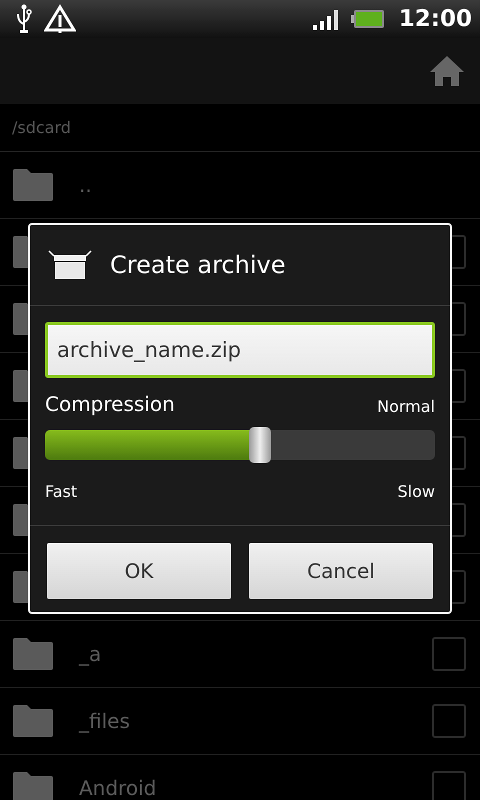 The height and width of the screenshot is (800, 480). I want to click on slider-label: Compression, so click(110, 404).